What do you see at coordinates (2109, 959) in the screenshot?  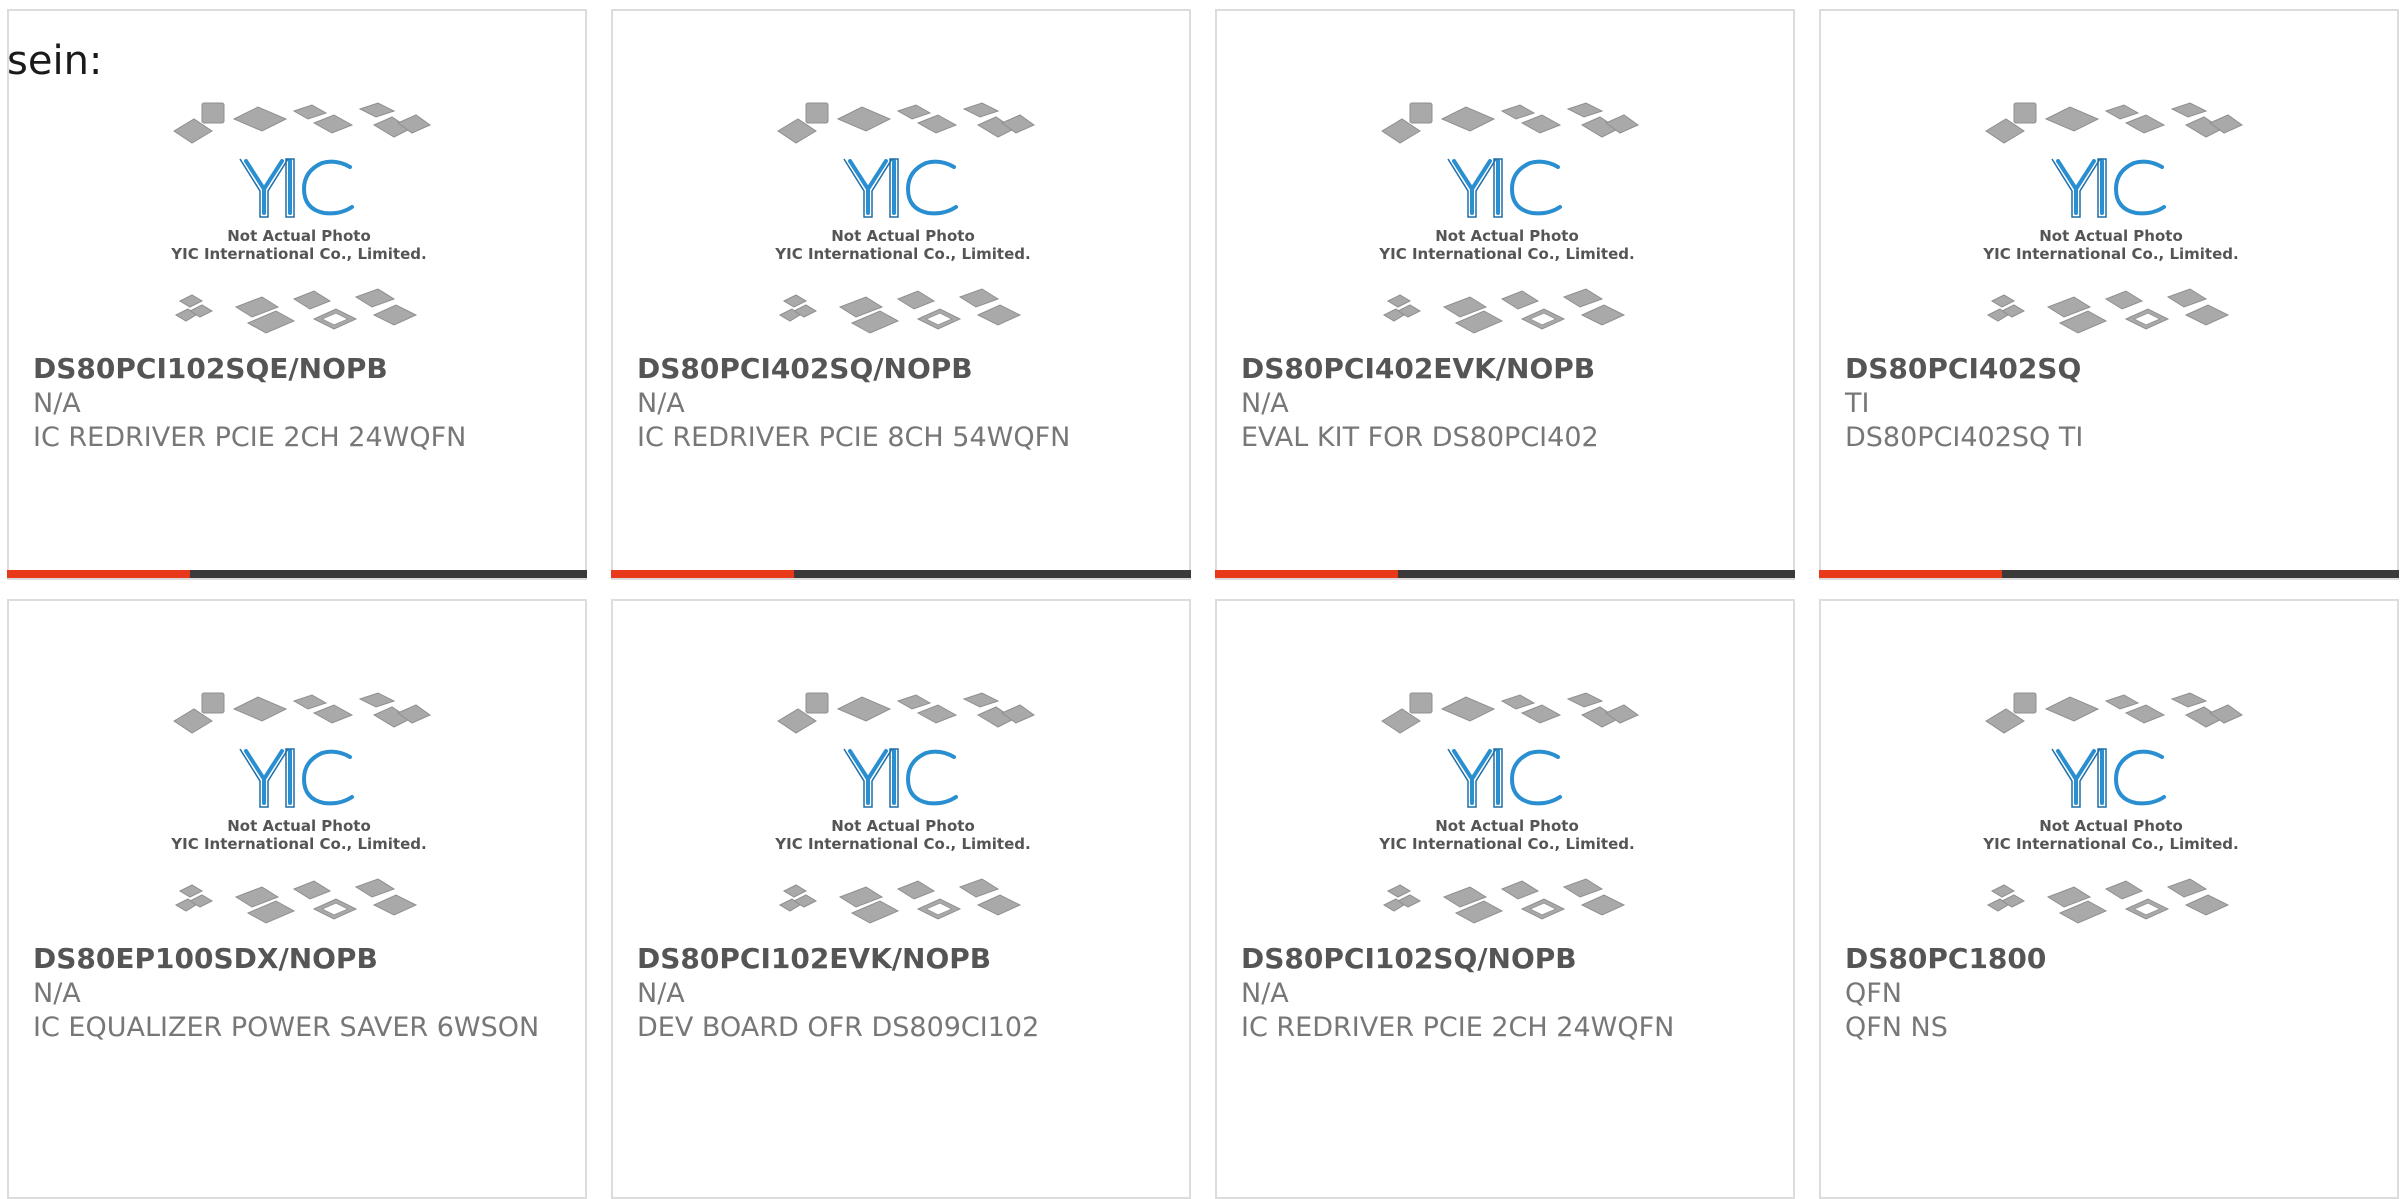 I see `product-part-number: DS80PC1800` at bounding box center [2109, 959].